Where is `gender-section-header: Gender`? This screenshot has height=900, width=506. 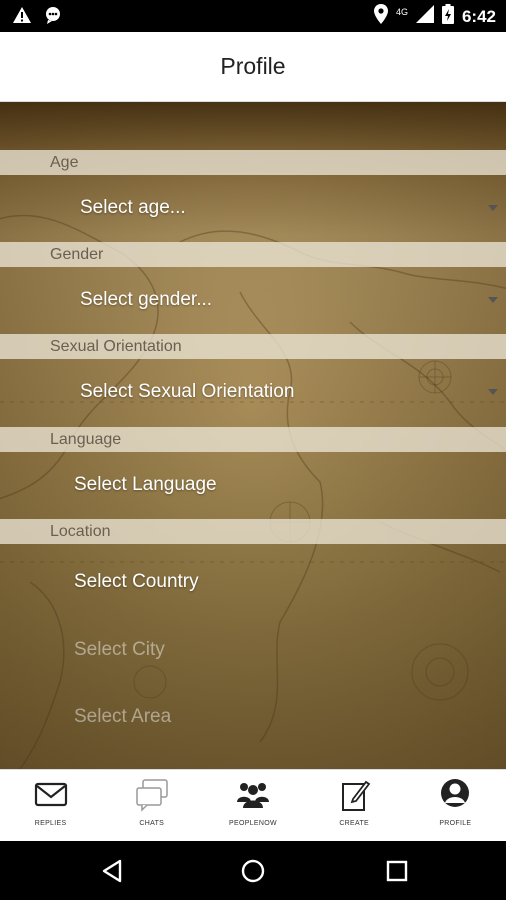 gender-section-header: Gender is located at coordinates (253, 254).